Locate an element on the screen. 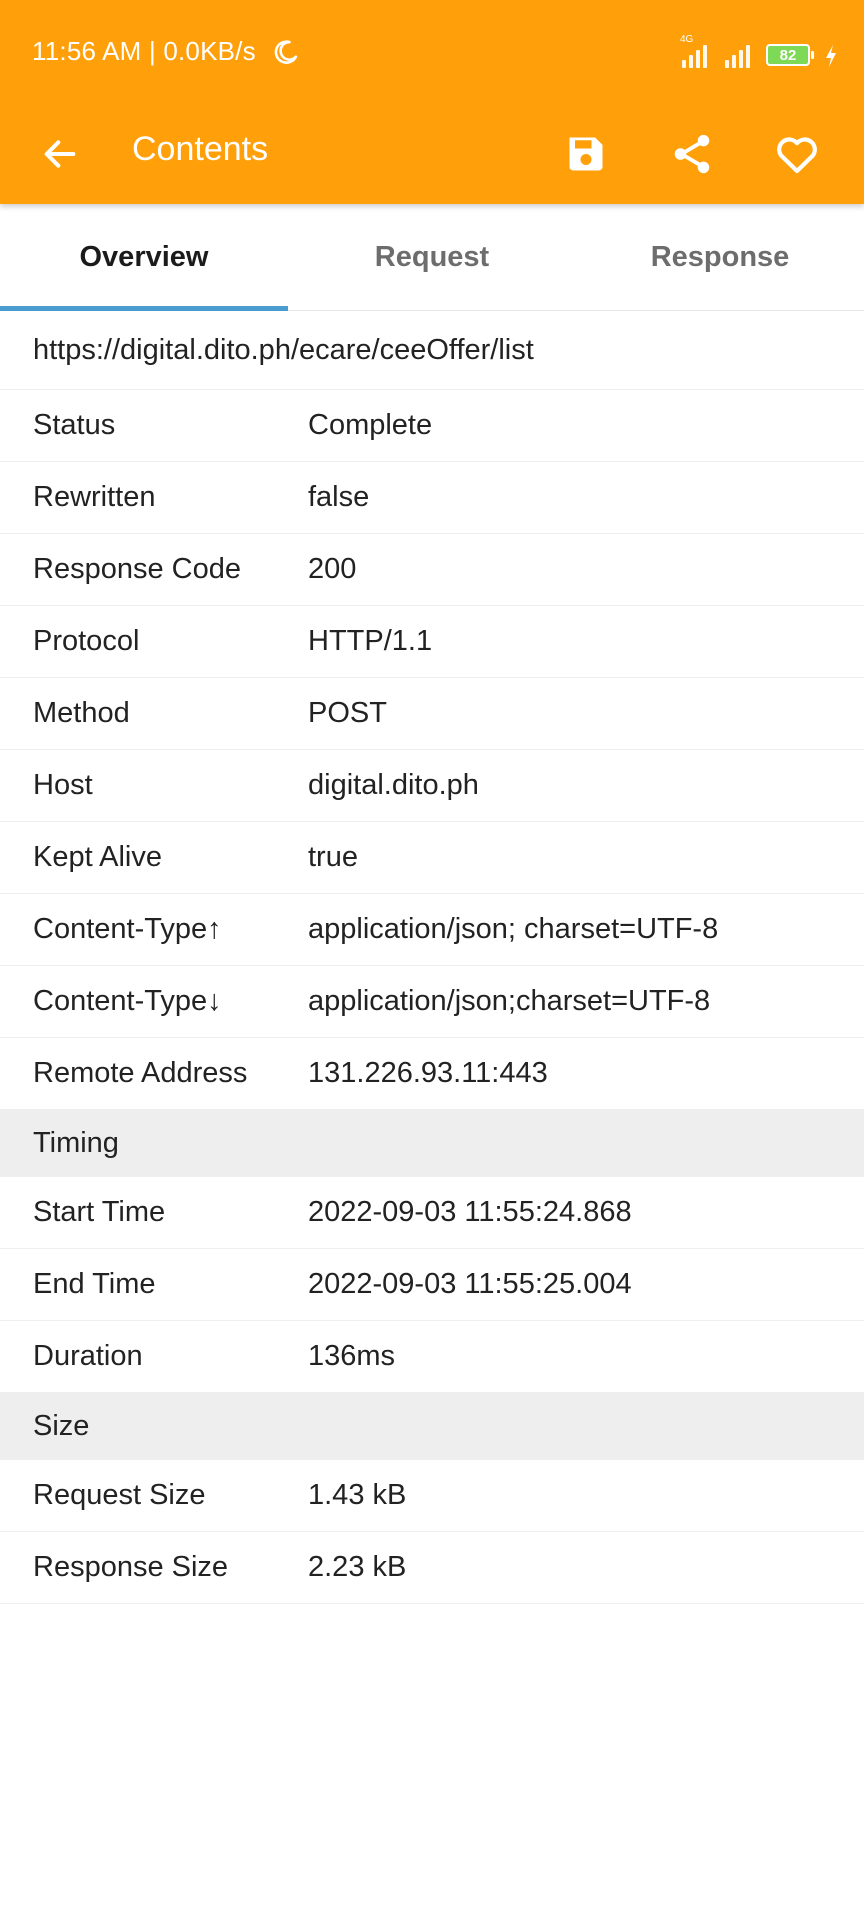  row-protocol: Protocol HTTP/1.1 is located at coordinates (432, 642).